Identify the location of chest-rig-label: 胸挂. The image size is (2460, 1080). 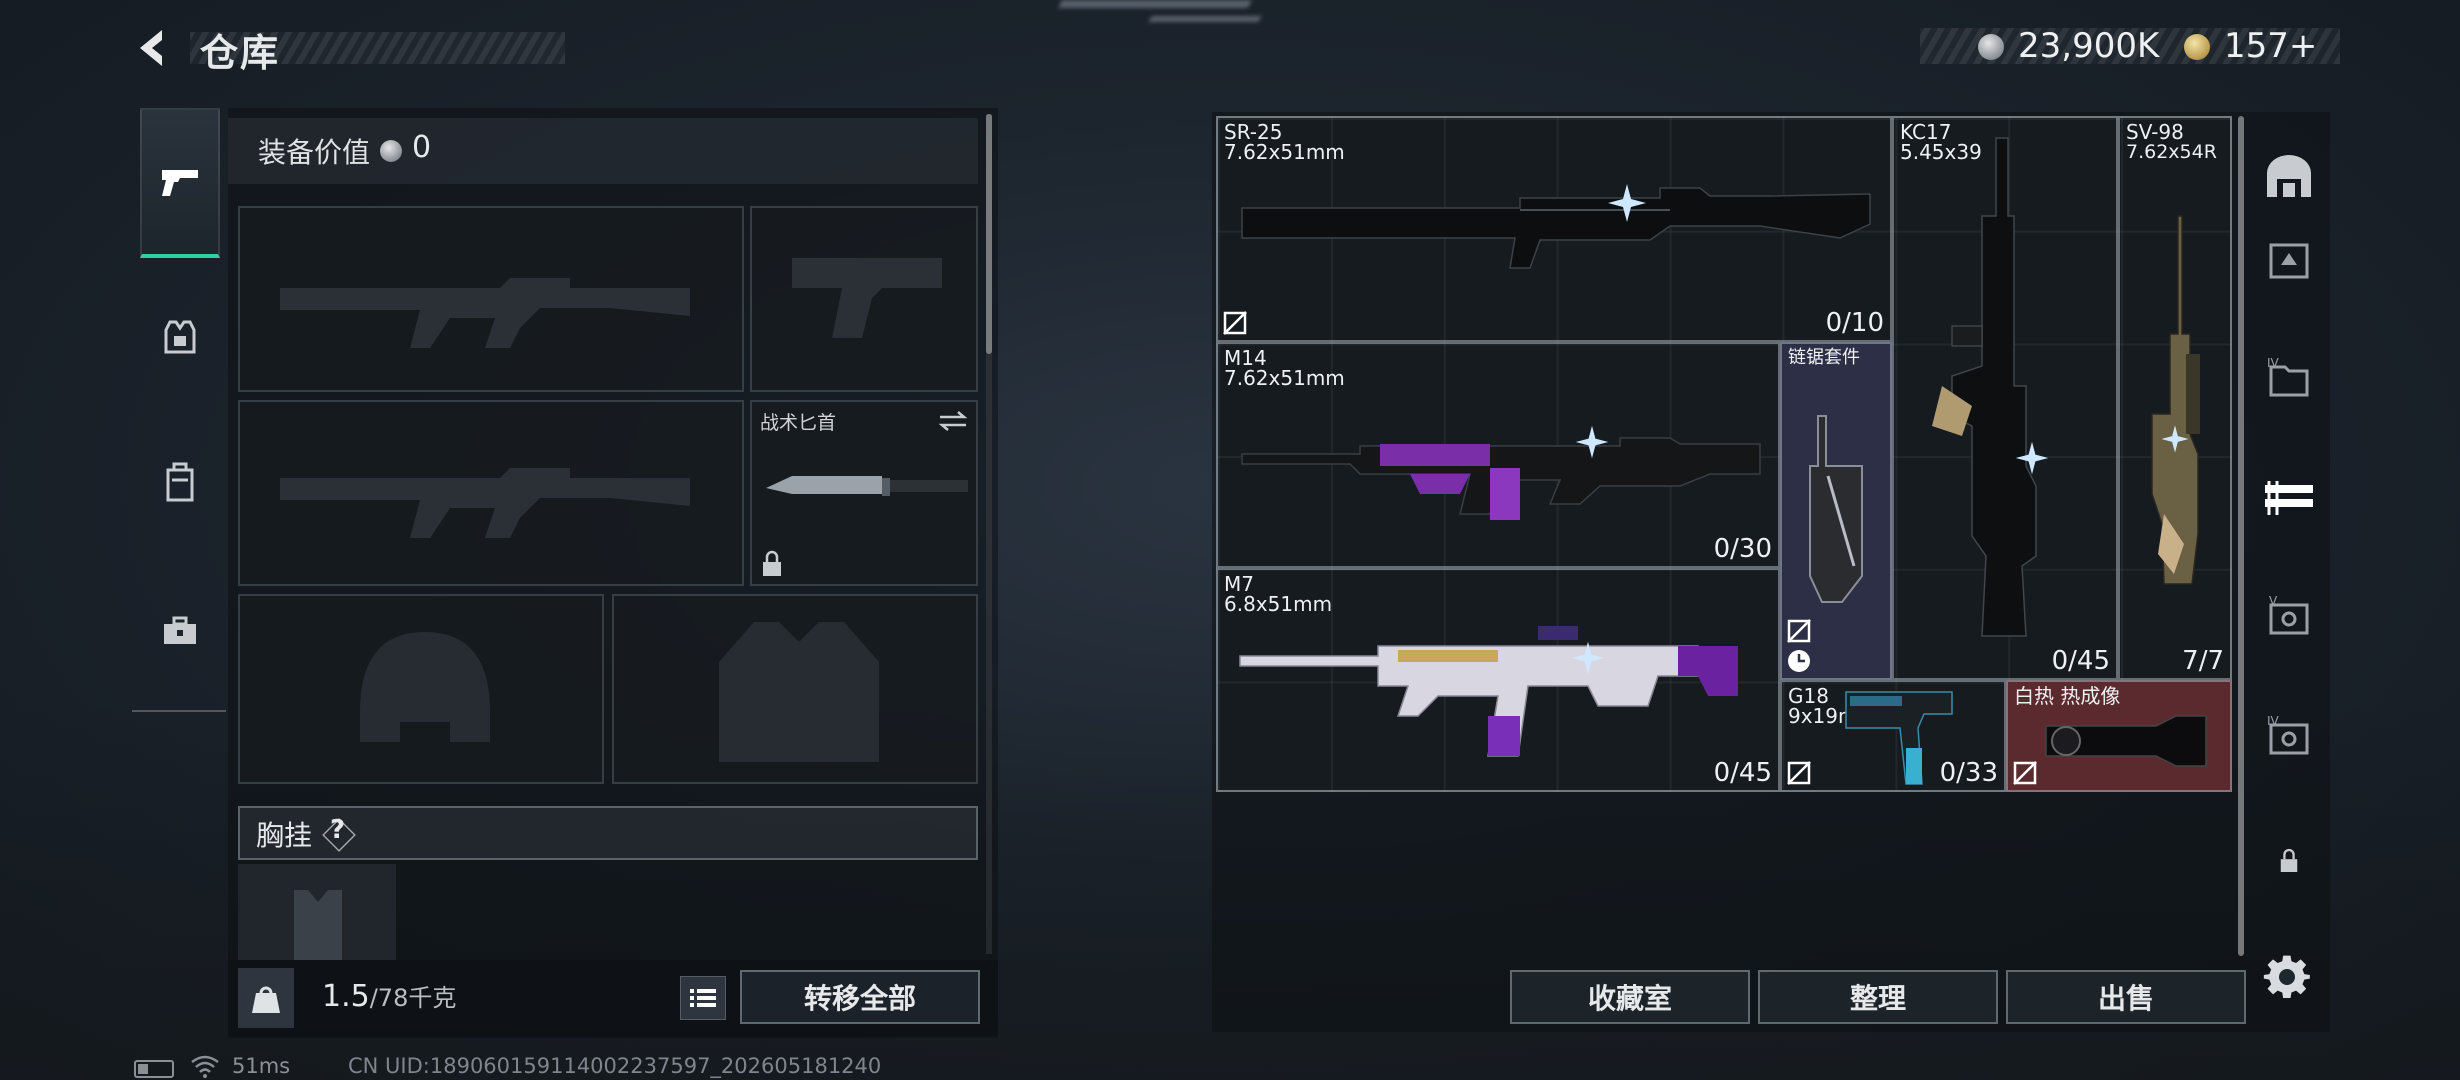
(284, 835).